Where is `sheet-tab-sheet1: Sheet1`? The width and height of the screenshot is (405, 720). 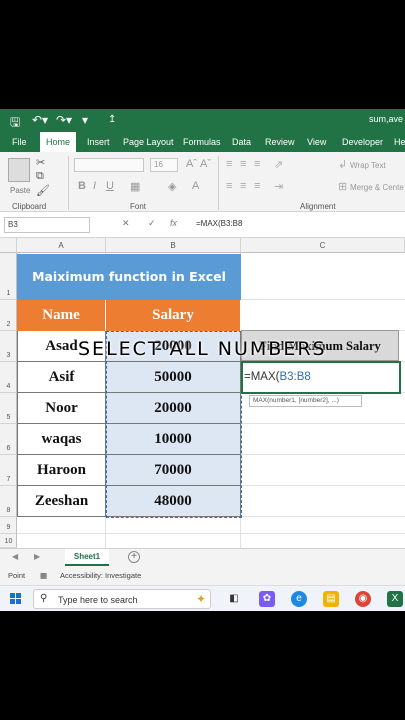
sheet-tab-sheet1: Sheet1 is located at coordinates (87, 557).